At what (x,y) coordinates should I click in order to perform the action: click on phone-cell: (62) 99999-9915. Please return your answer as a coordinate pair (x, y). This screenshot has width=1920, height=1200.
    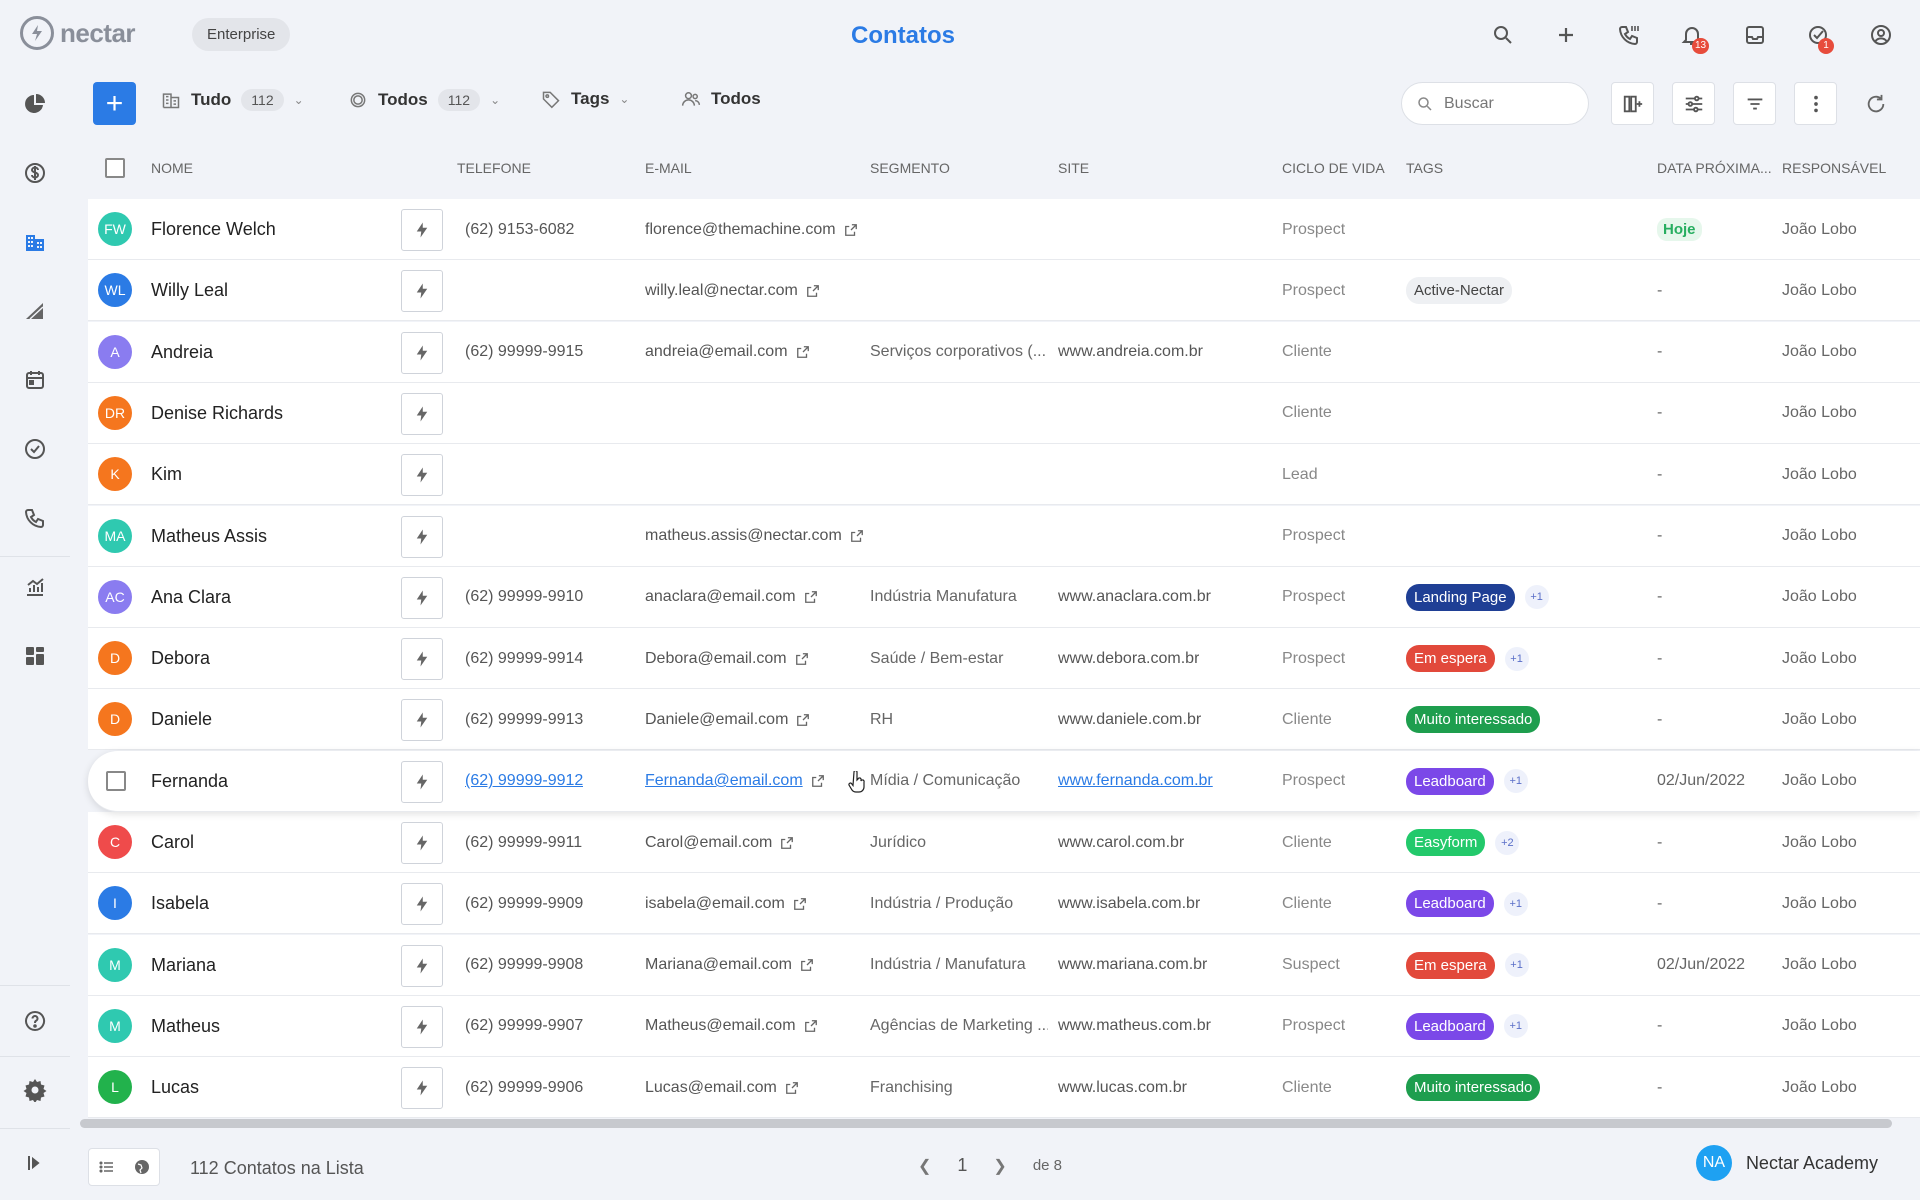
    Looking at the image, I should click on (524, 352).